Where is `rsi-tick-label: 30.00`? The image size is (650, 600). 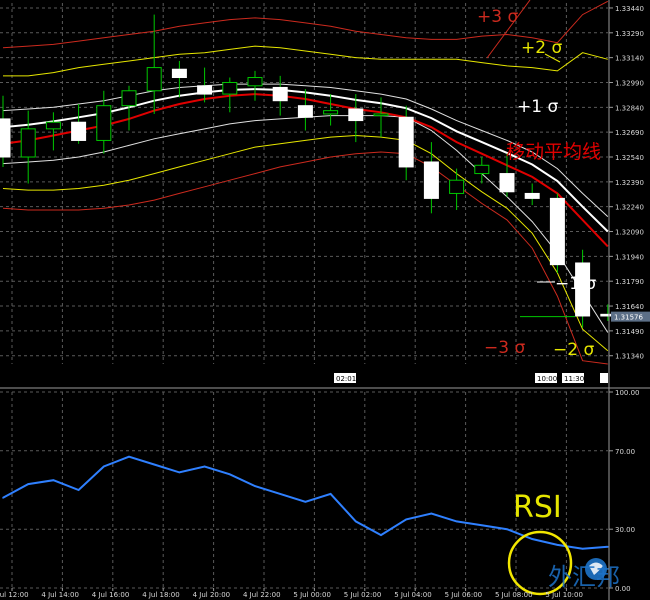
rsi-tick-label: 30.00 is located at coordinates (625, 530).